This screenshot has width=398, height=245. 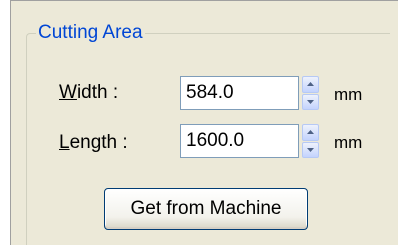 What do you see at coordinates (239, 141) in the screenshot?
I see `length-input` at bounding box center [239, 141].